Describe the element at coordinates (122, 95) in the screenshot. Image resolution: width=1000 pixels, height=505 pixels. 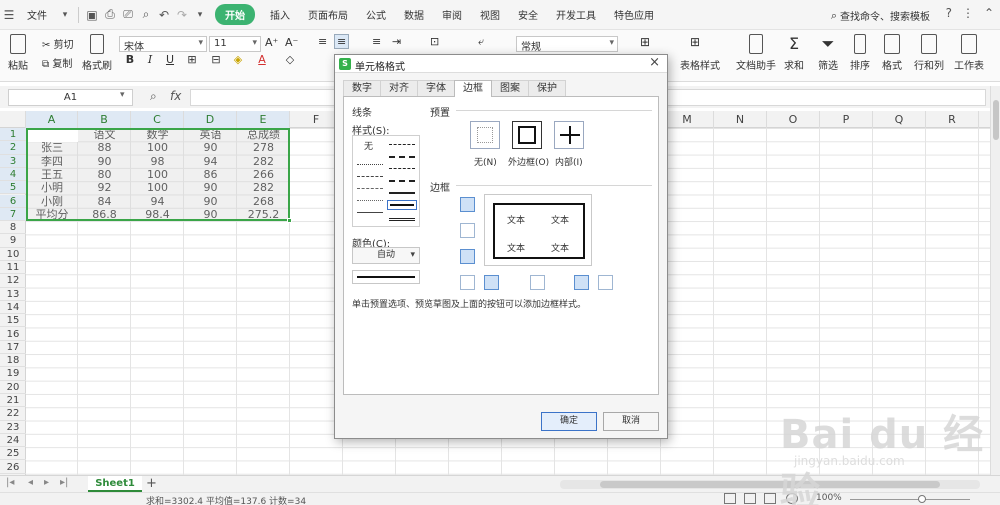
I see `chevron-down-icon: ▾` at that location.